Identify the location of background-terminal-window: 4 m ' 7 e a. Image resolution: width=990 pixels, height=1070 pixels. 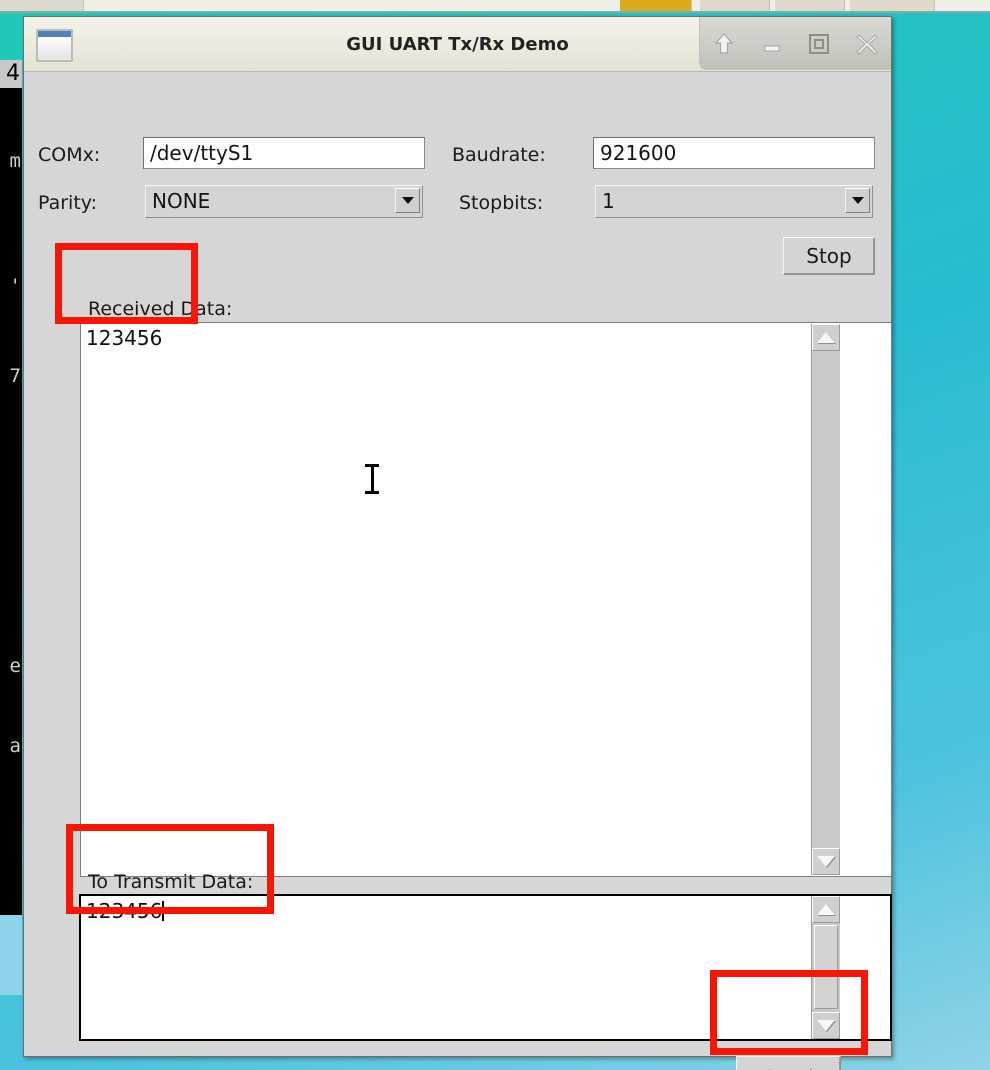
(11, 527).